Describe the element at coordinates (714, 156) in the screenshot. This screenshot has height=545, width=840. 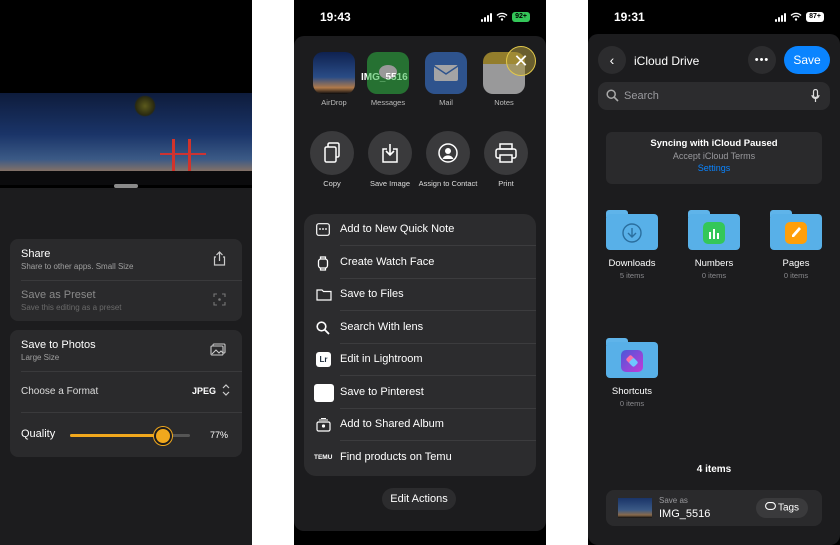
I see `banner-subtitle: Accept iCloud Terms` at that location.